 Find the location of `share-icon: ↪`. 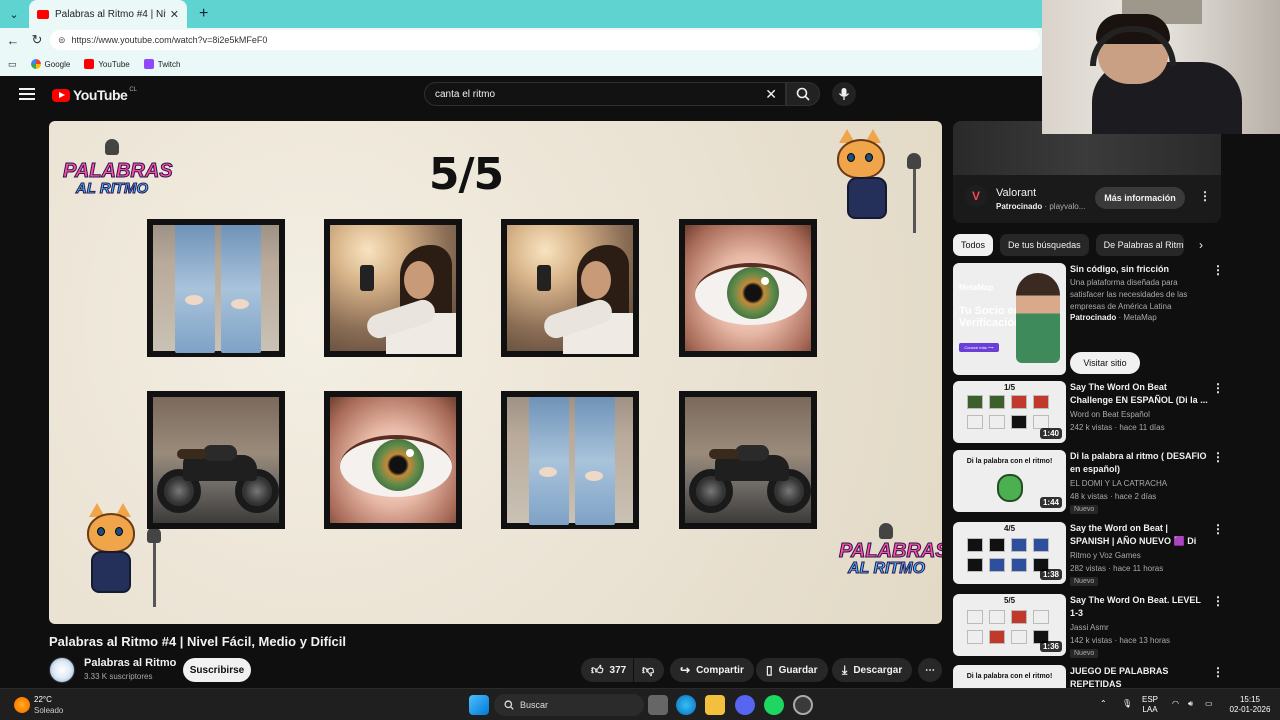

share-icon: ↪ is located at coordinates (685, 670).